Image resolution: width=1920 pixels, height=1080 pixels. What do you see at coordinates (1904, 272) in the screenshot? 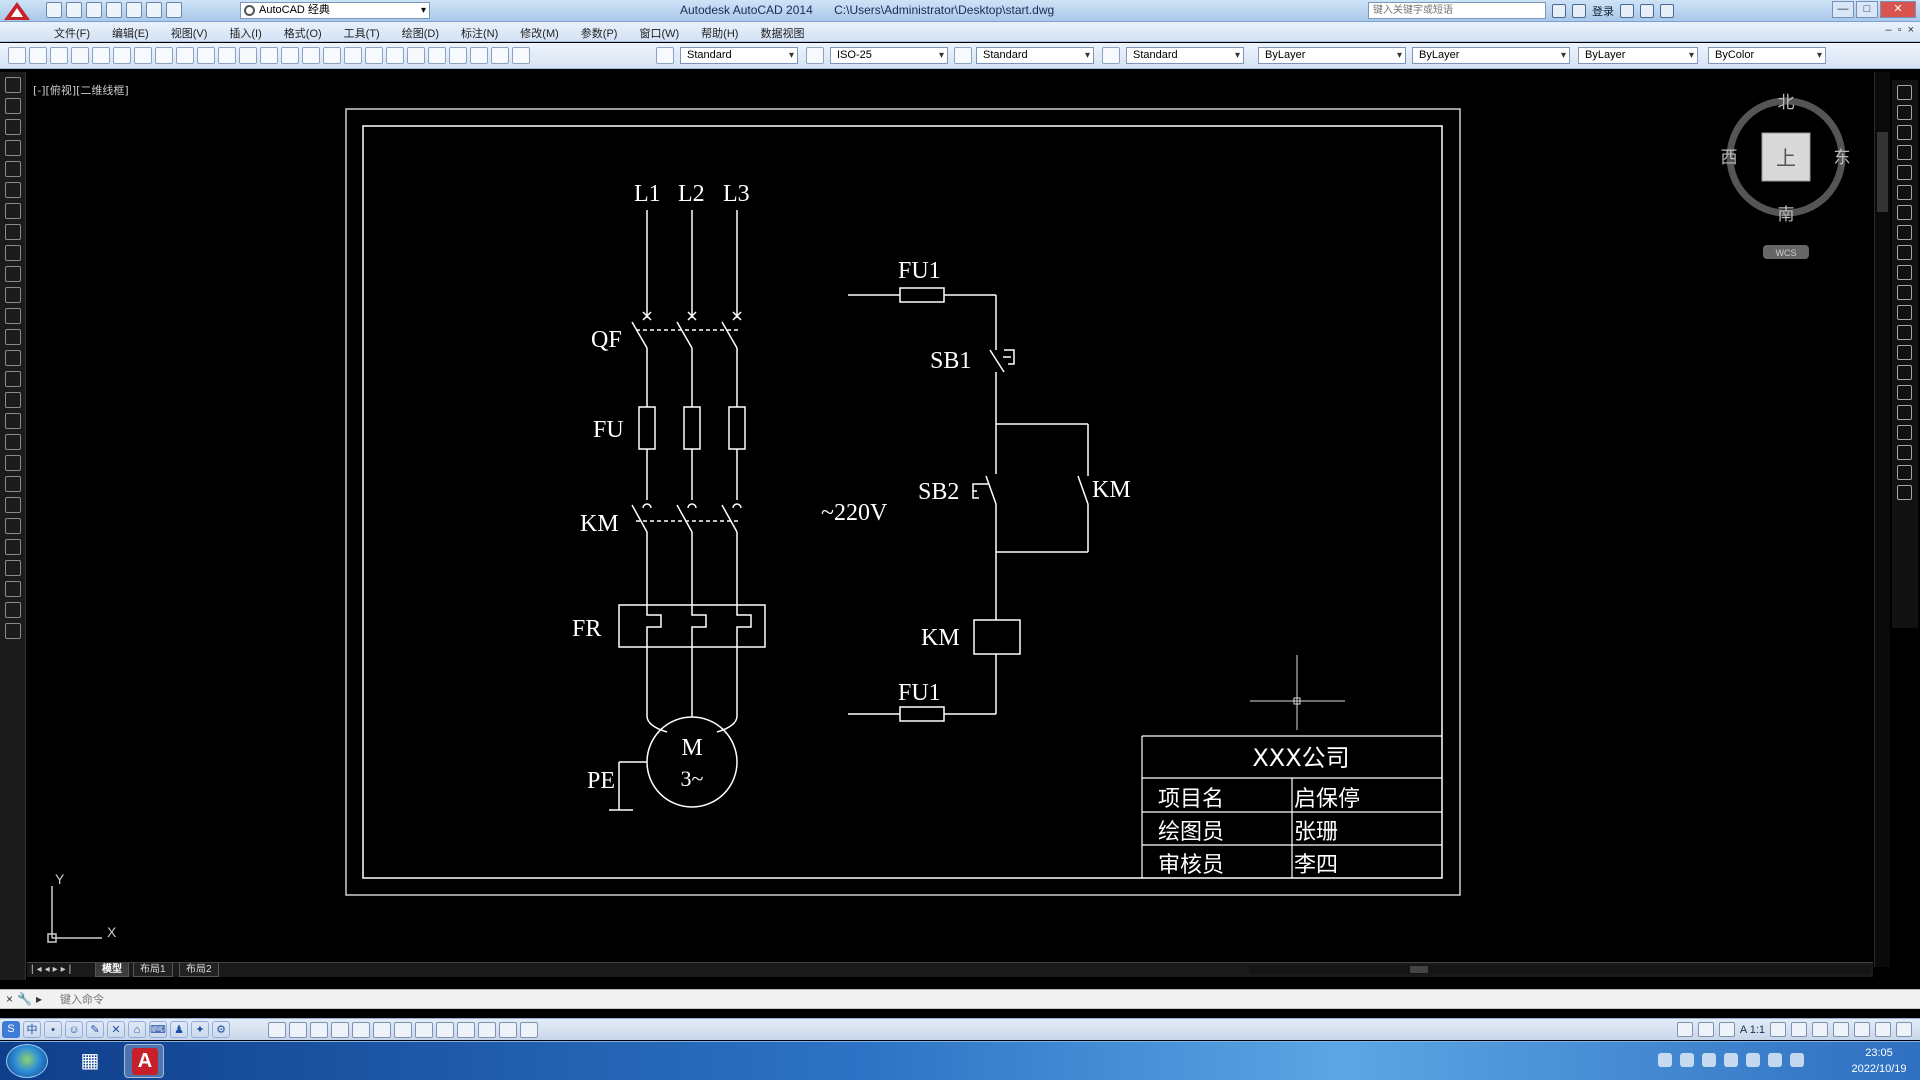
I see `trim-icon` at bounding box center [1904, 272].